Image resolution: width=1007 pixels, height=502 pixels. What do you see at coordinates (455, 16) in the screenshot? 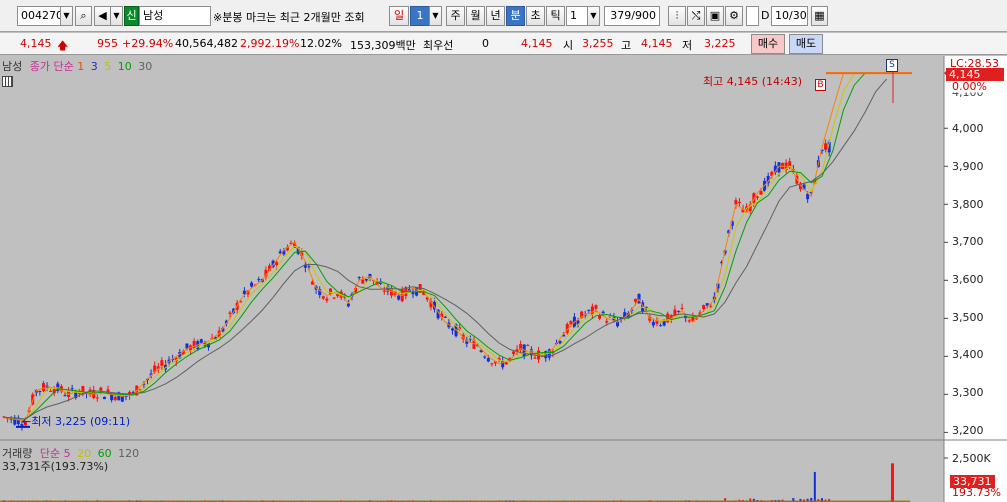
I see `period-week-button: 주` at bounding box center [455, 16].